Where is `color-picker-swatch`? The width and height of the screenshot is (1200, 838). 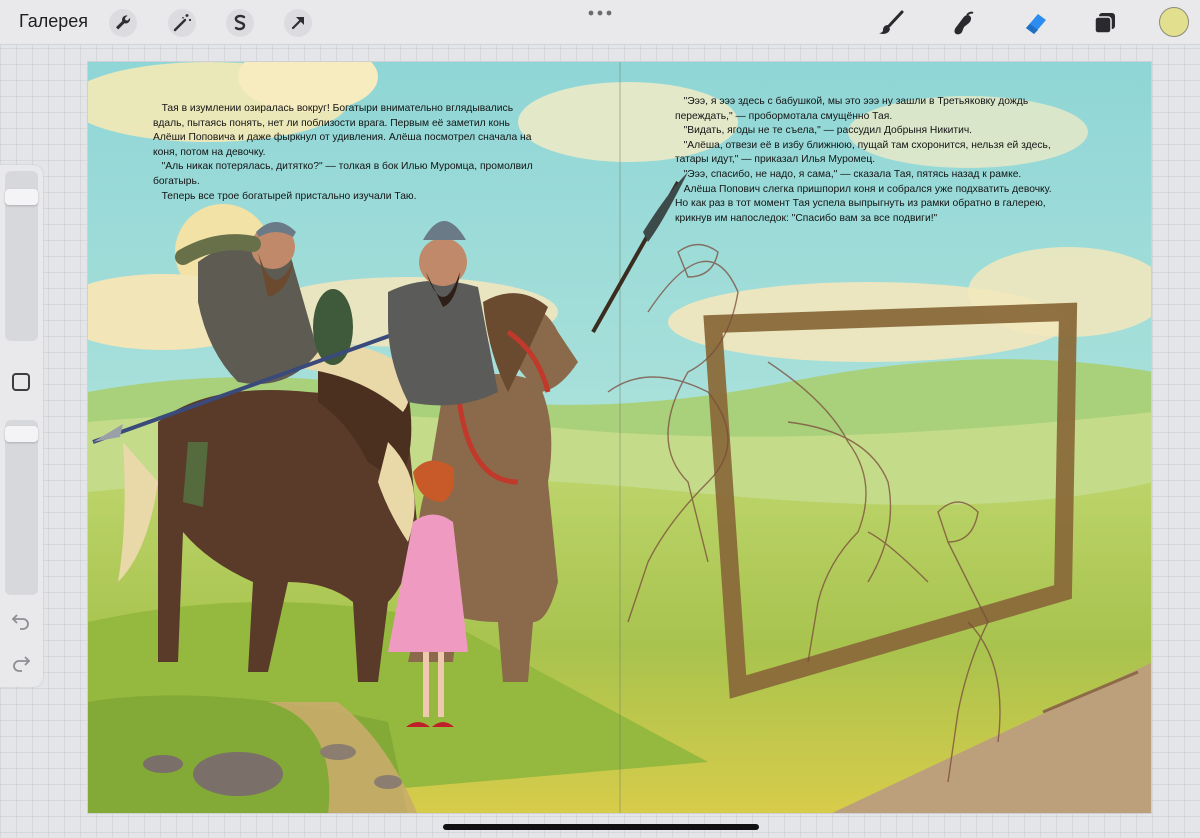
color-picker-swatch is located at coordinates (1174, 22).